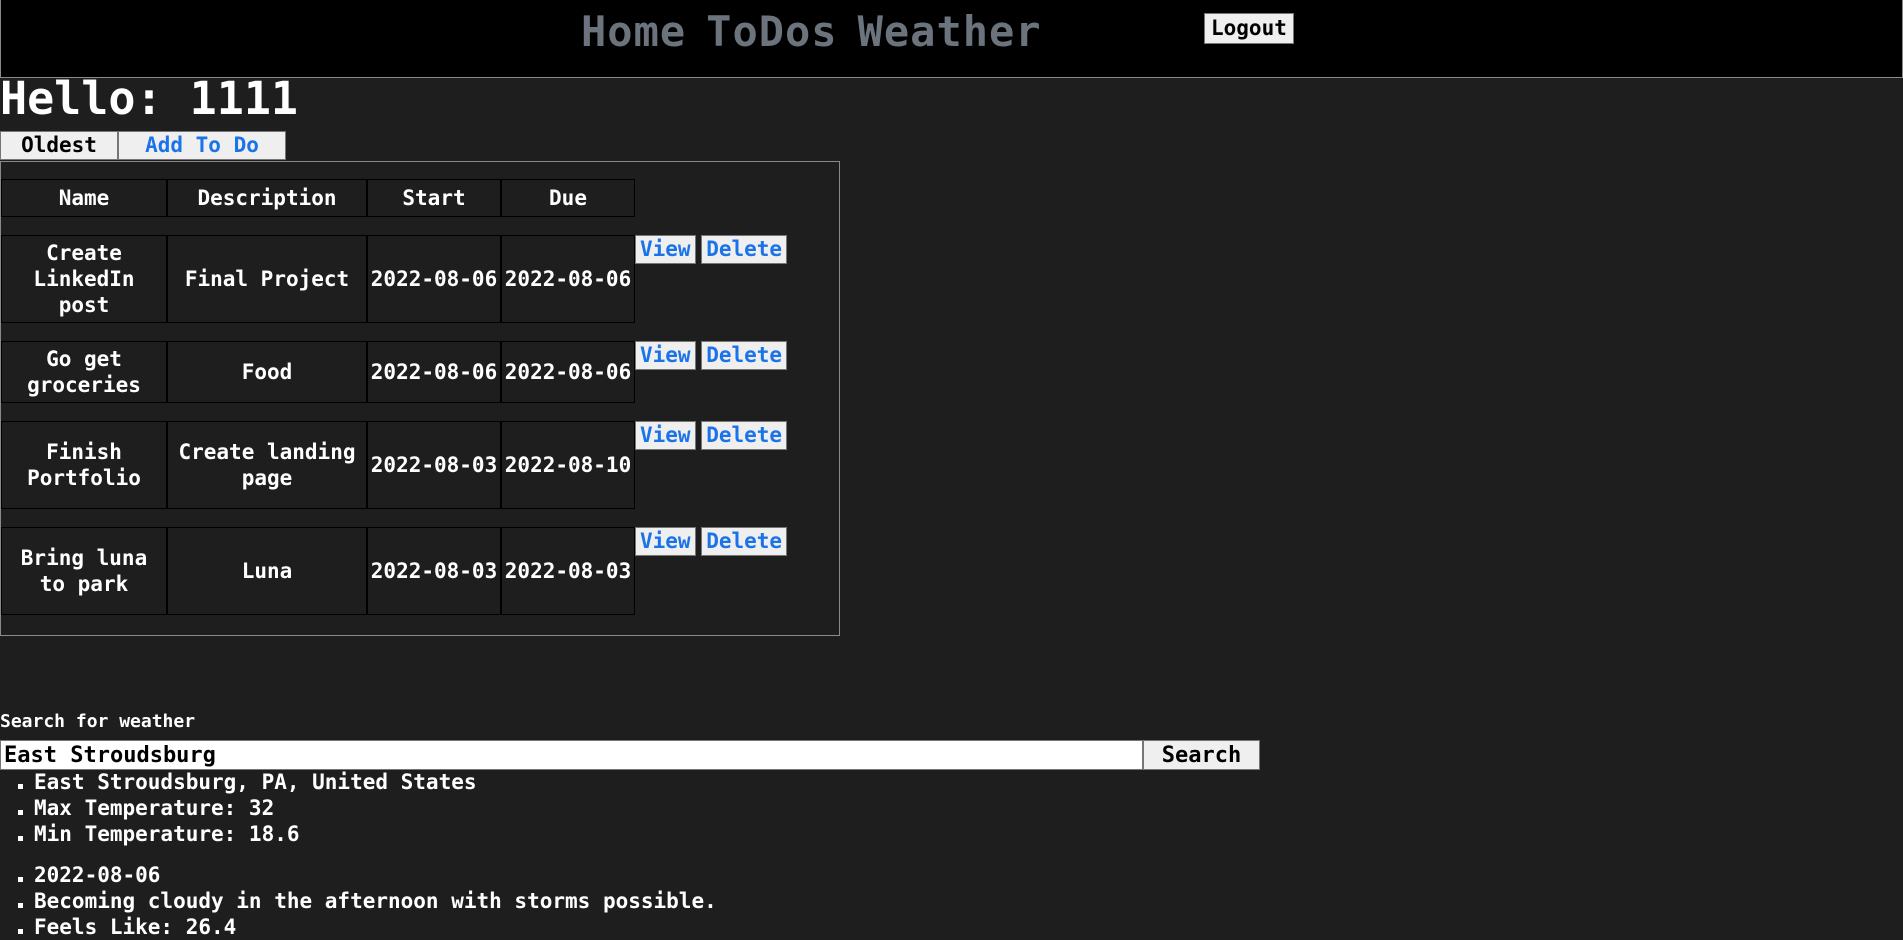  I want to click on nav-links: Home ToDos Weather, so click(821, 31).